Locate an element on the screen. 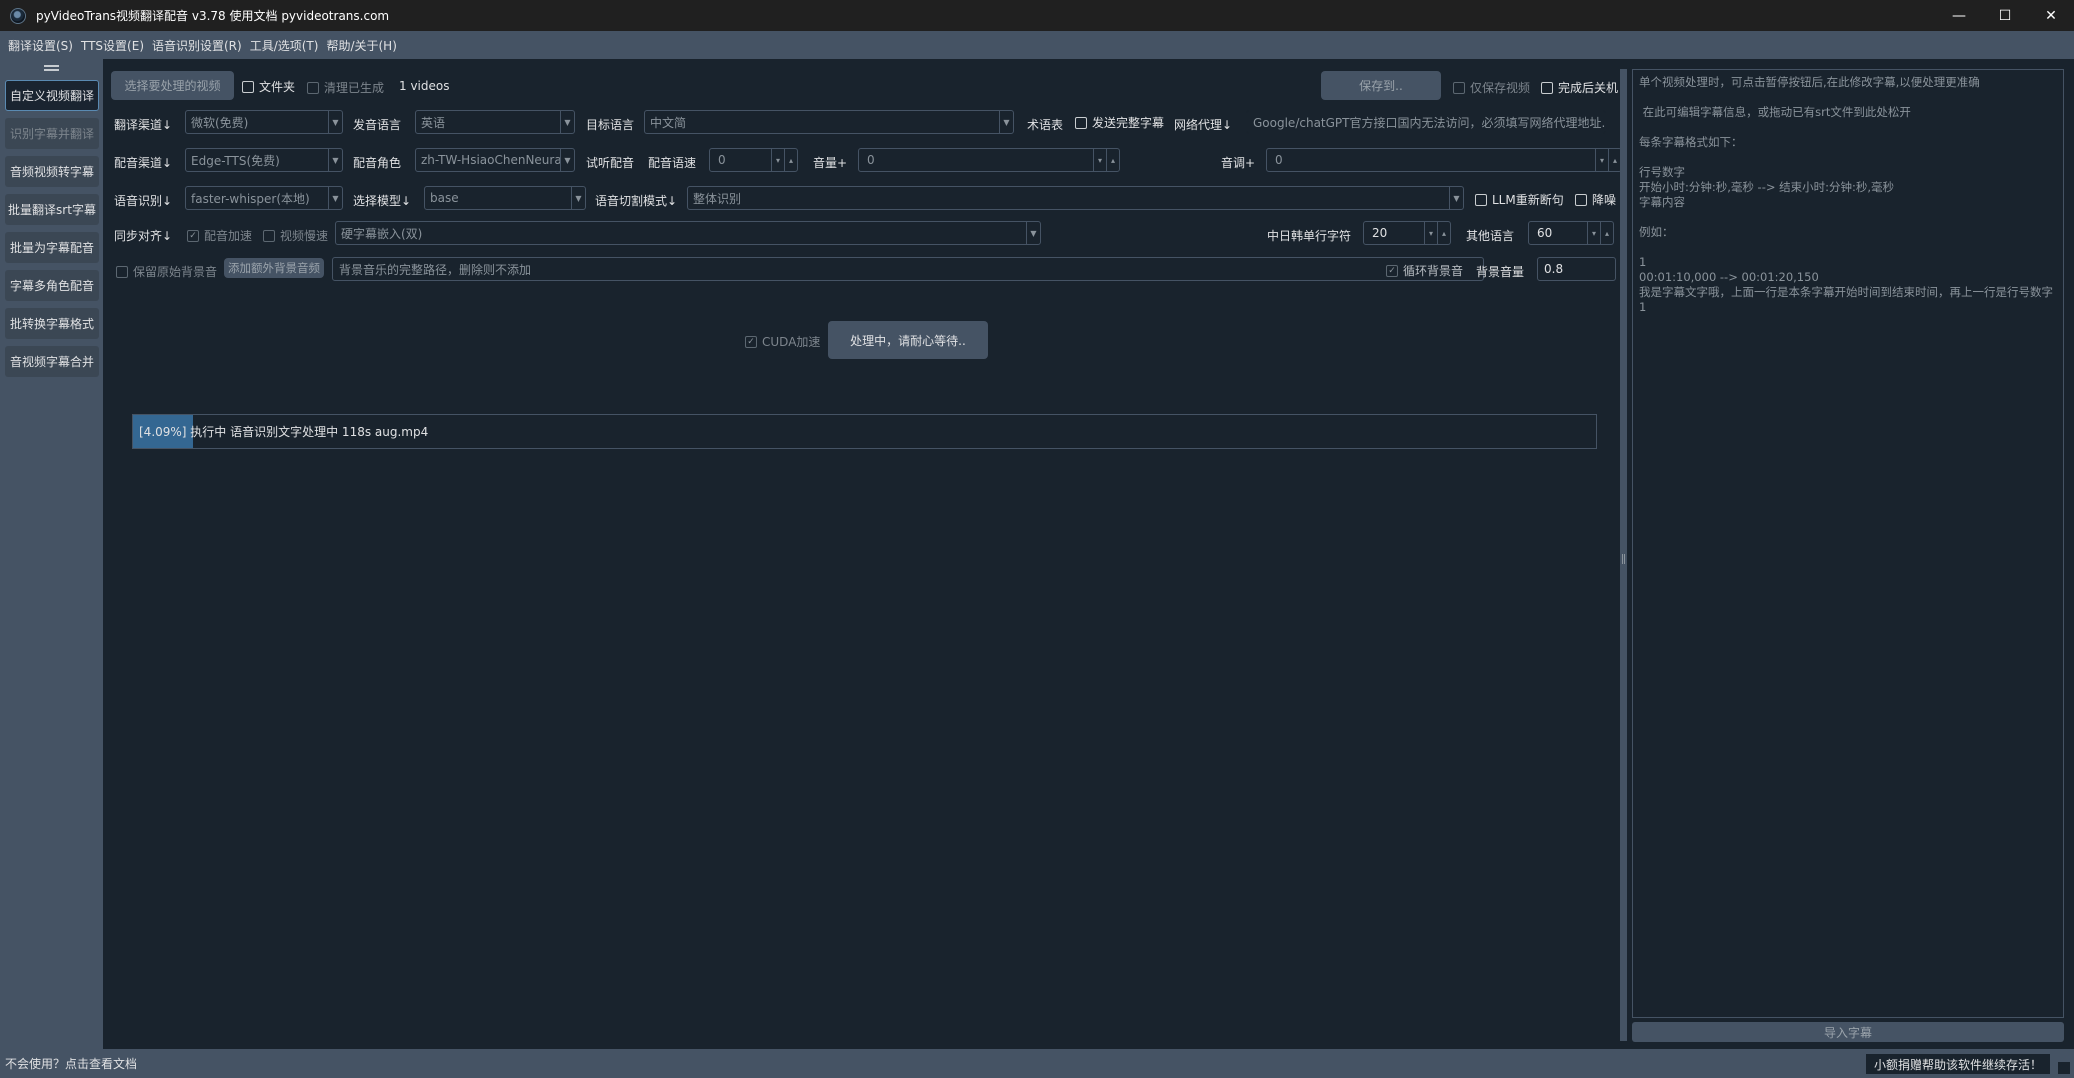  clear-generated-checkbox: 清理已生成 is located at coordinates (345, 87).